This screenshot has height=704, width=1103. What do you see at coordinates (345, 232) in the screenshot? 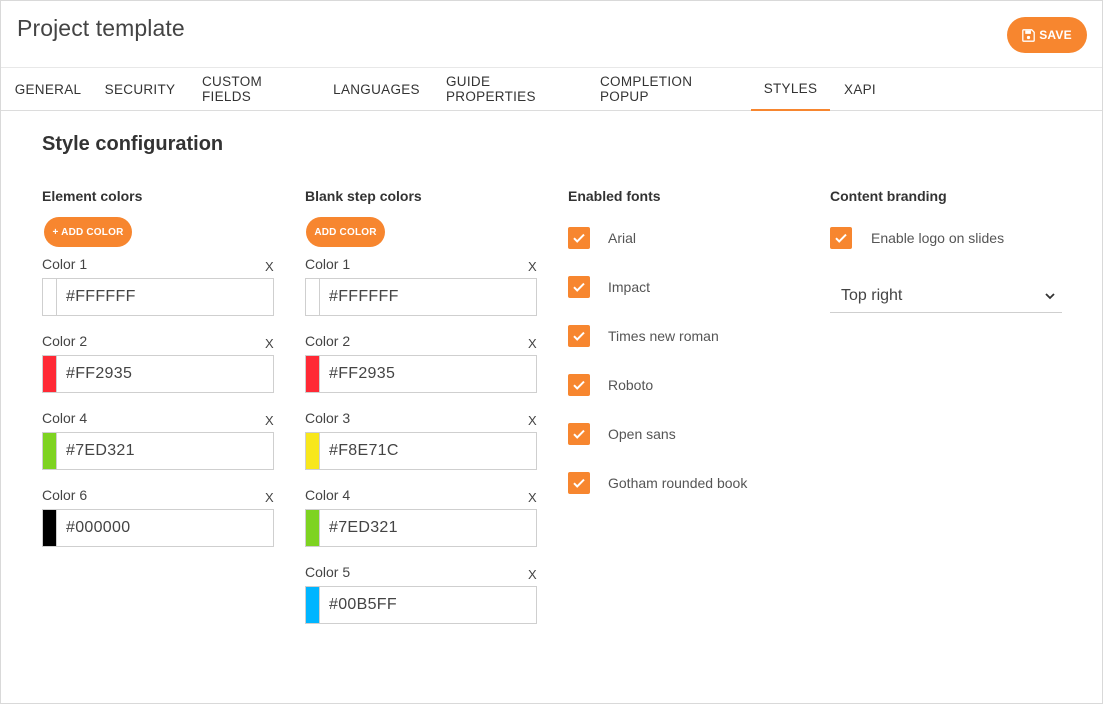
I see `add-blank-step-color-button: ADD COLOR` at bounding box center [345, 232].